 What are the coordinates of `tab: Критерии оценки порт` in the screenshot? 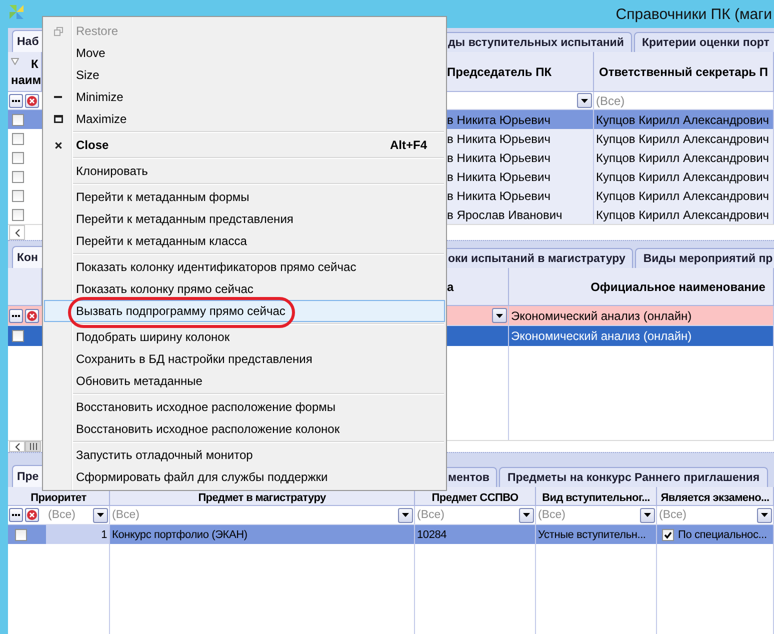 It's located at (704, 42).